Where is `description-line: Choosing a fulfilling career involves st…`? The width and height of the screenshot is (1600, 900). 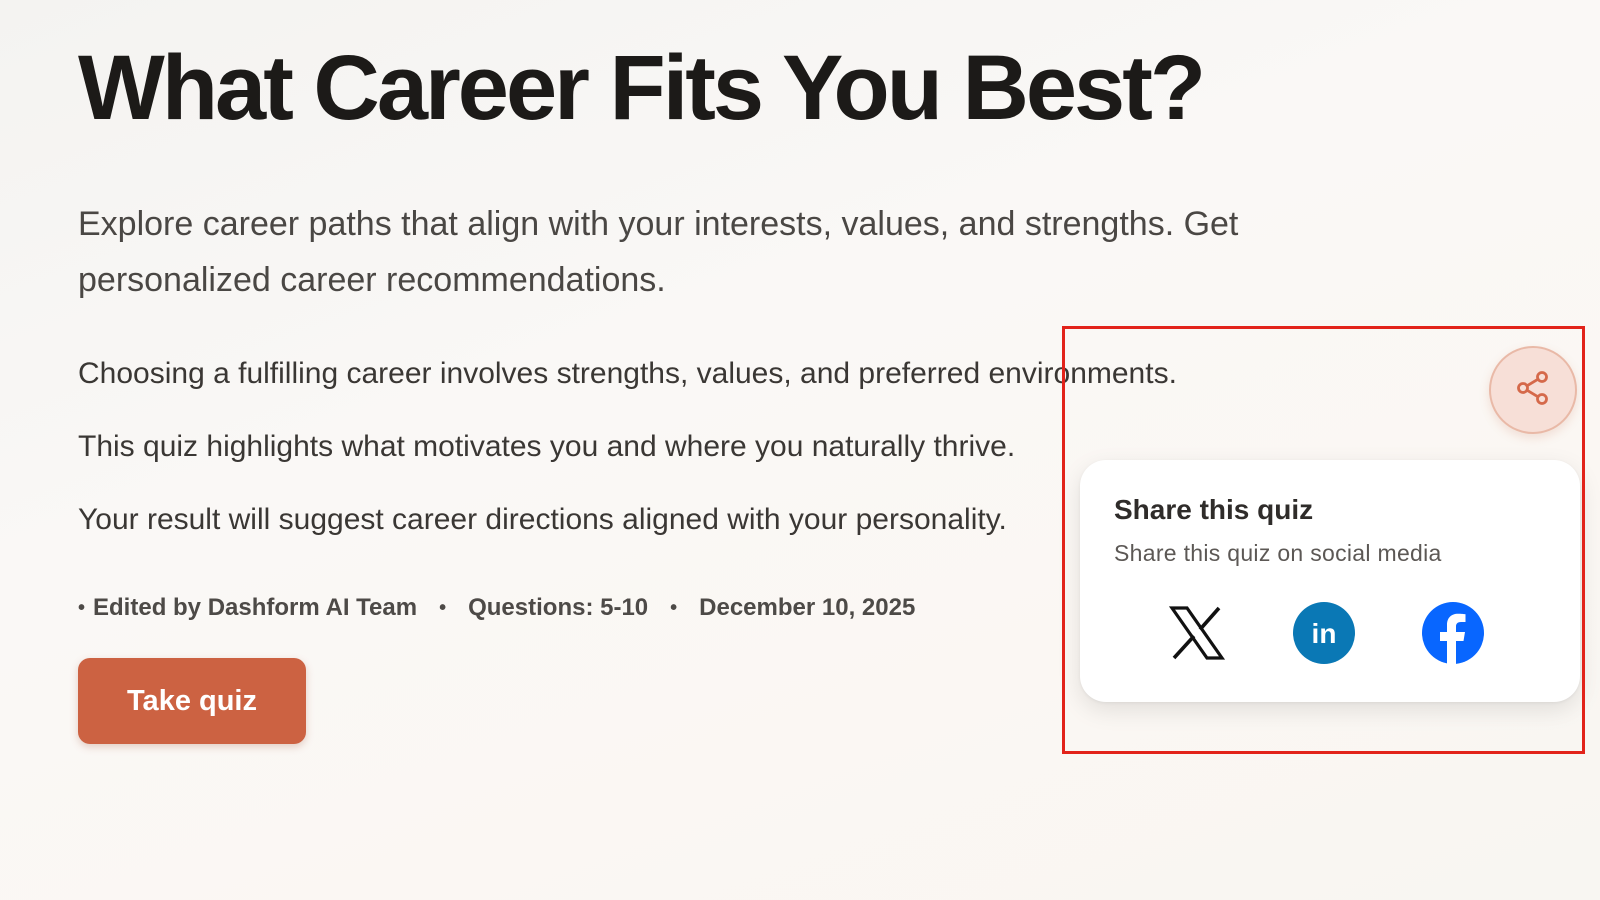 description-line: Choosing a fulfilling career involves st… is located at coordinates (627, 373).